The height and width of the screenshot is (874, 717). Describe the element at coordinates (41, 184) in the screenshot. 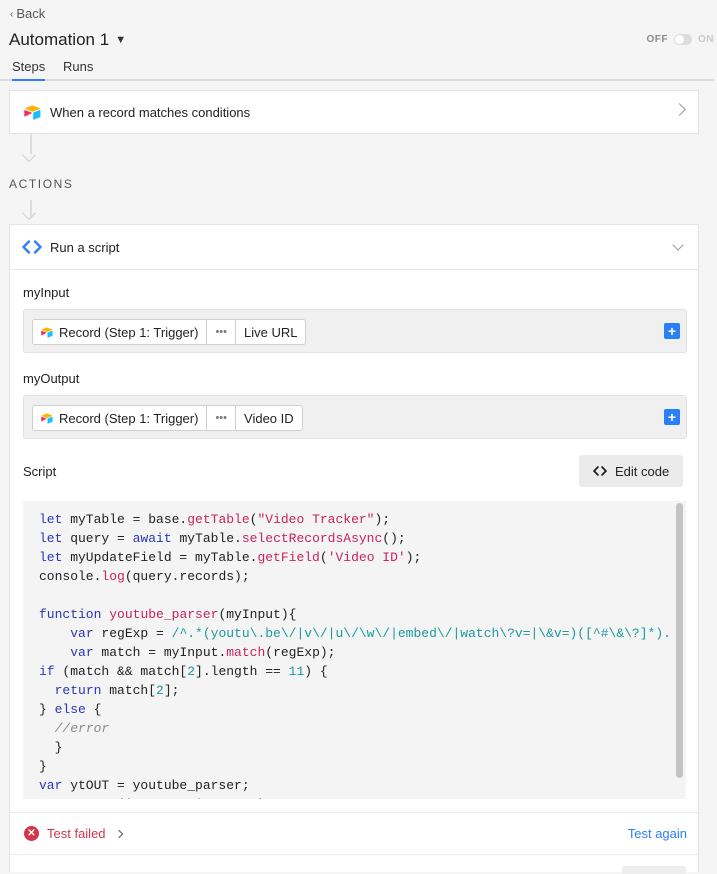

I see `actions-heading: ACTIONS` at that location.